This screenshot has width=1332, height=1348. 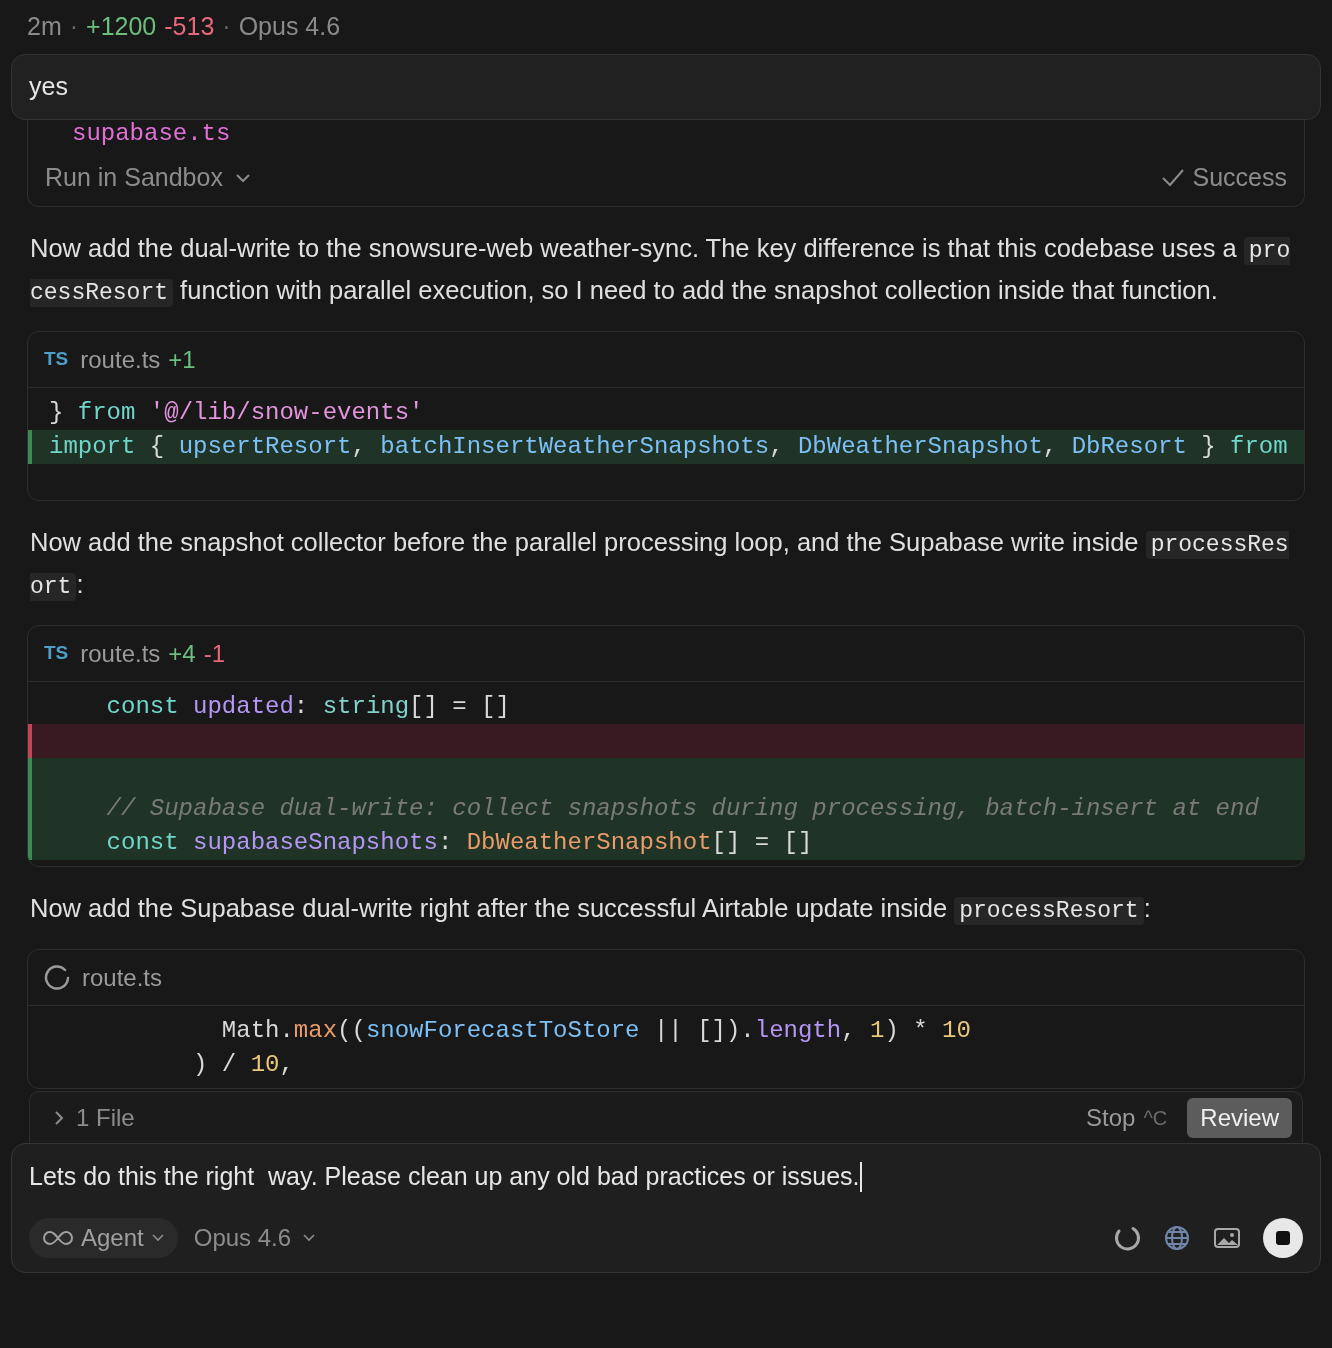 I want to click on message-input: Lets do this the right way. Please clean up any old bad practices or issues., so click(x=666, y=1170).